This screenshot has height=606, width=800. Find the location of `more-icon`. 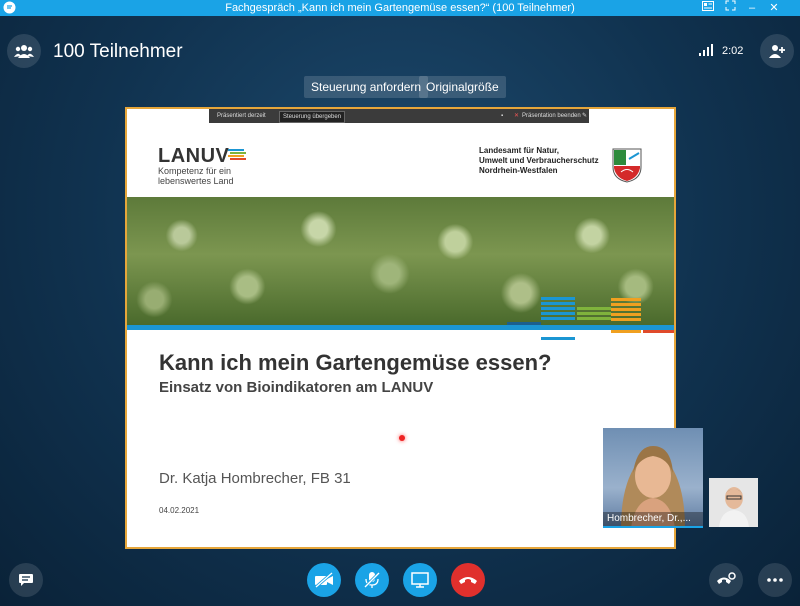

more-icon is located at coordinates (775, 580).